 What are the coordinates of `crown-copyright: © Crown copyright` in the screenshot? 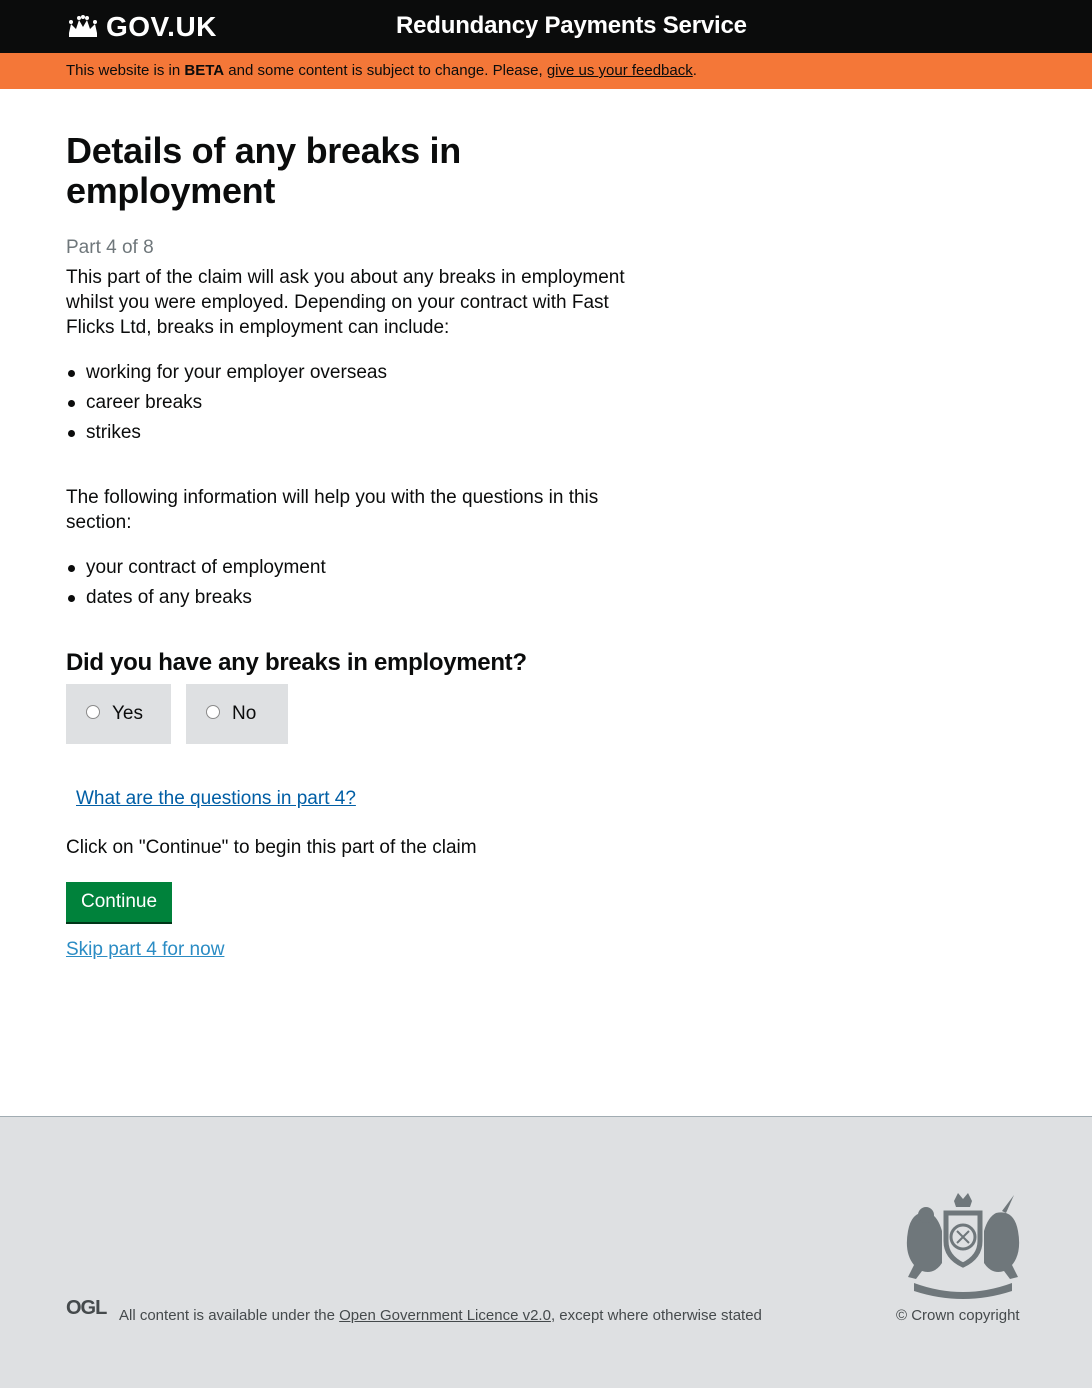 It's located at (958, 1315).